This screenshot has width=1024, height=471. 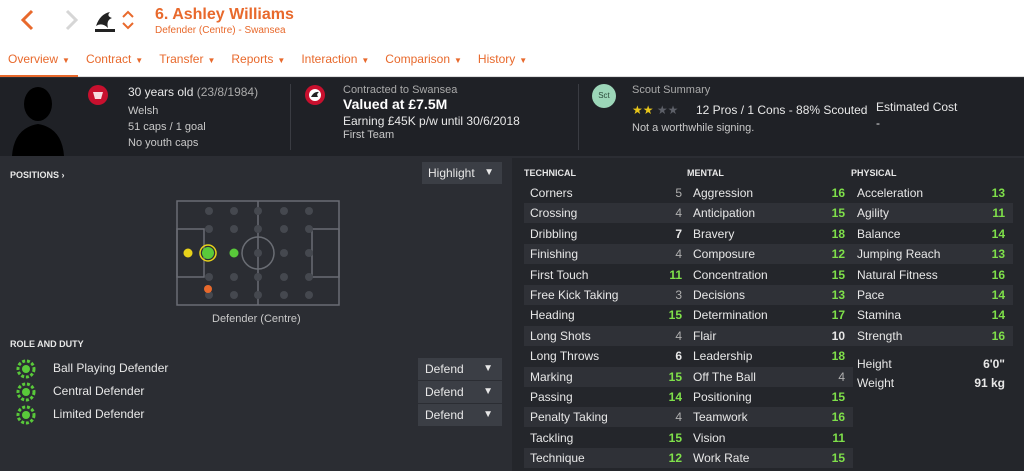 I want to click on mental-header: MENTAL, so click(x=705, y=173).